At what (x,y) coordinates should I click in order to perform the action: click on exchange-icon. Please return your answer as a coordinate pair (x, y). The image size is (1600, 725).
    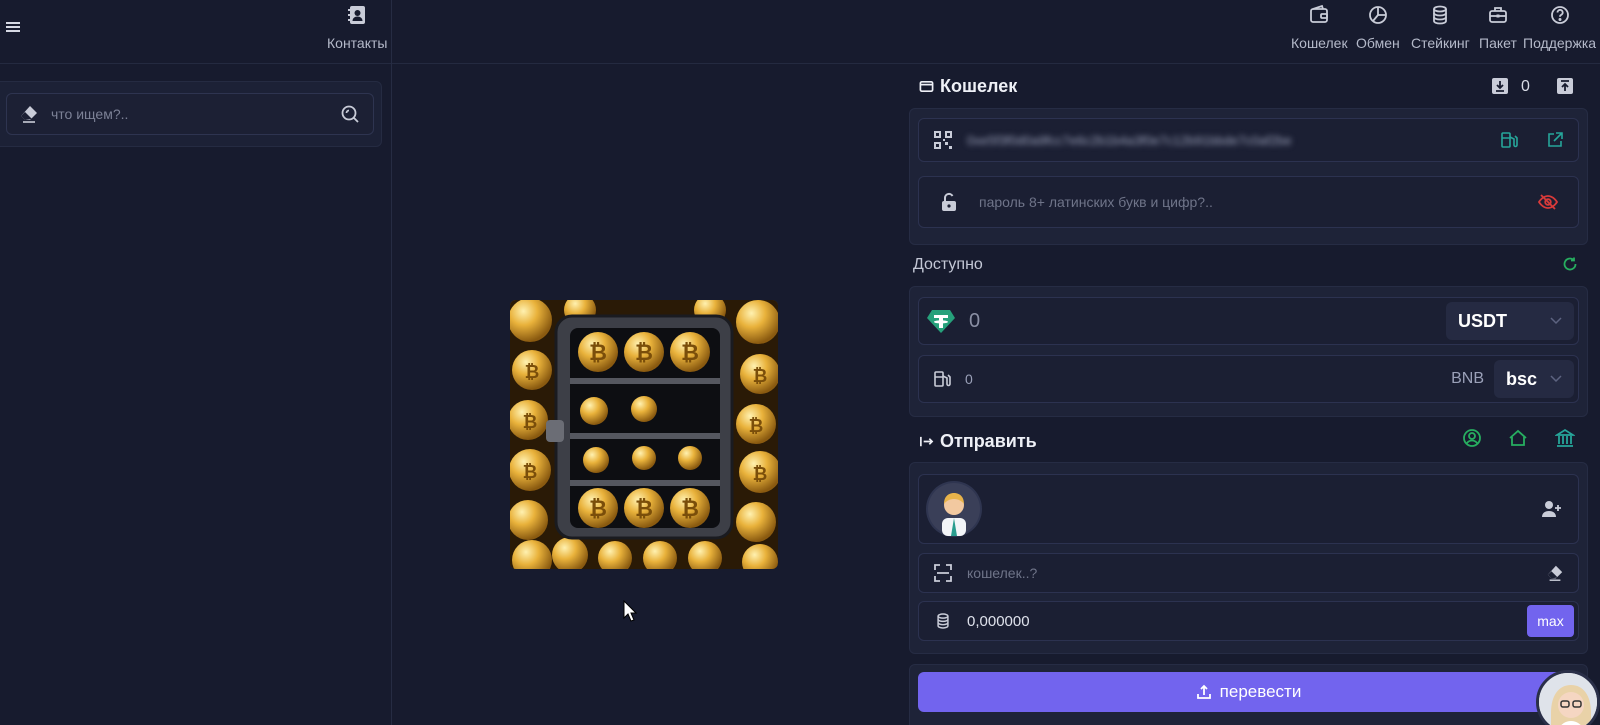
    Looking at the image, I should click on (1378, 15).